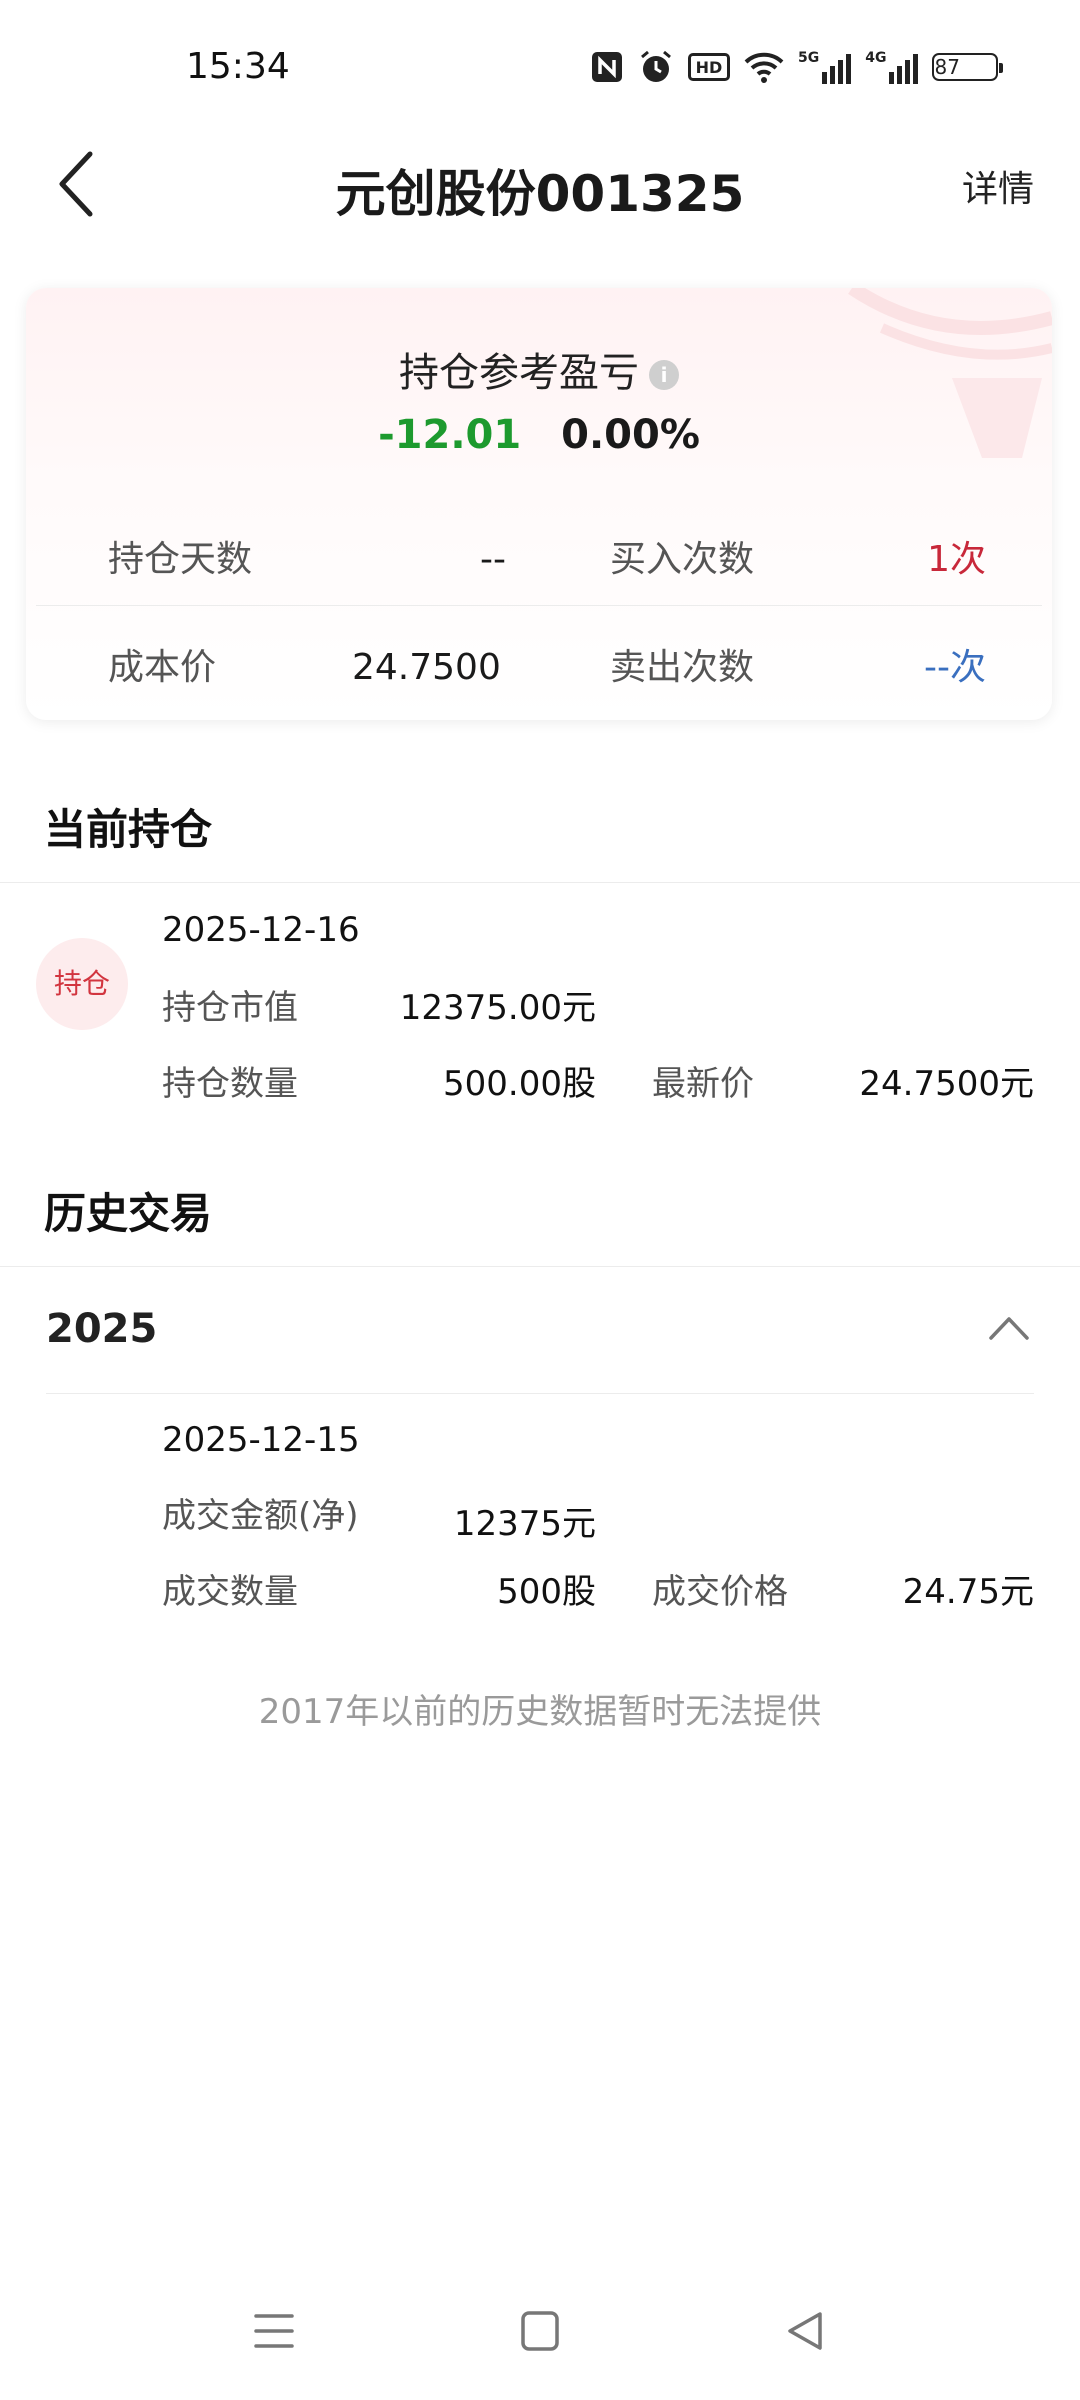  I want to click on nfc-icon, so click(607, 67).